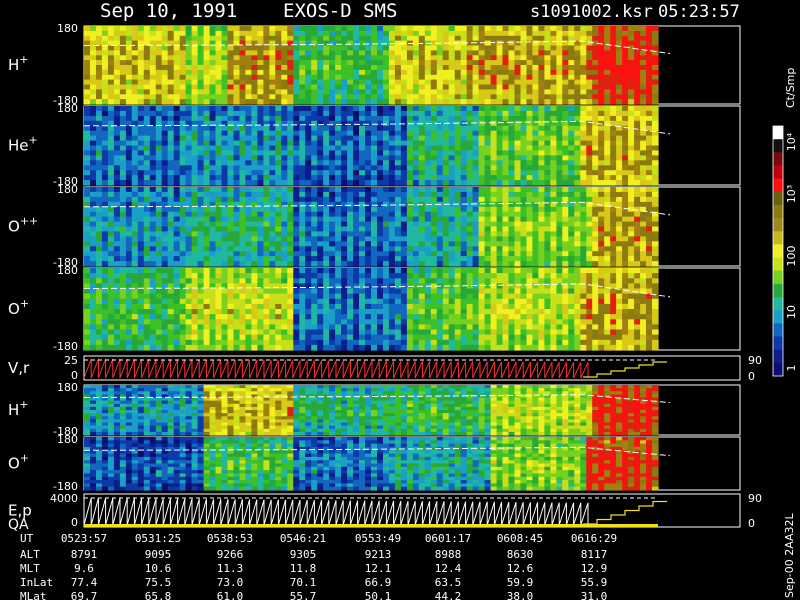 The height and width of the screenshot is (600, 800). I want to click on ephemeris-row-label: UT, so click(27, 538).